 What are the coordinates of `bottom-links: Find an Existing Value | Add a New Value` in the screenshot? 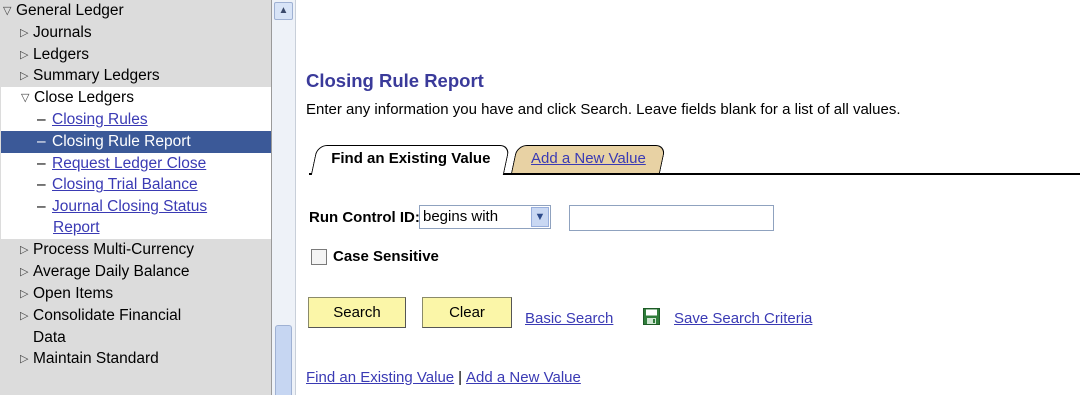 It's located at (443, 377).